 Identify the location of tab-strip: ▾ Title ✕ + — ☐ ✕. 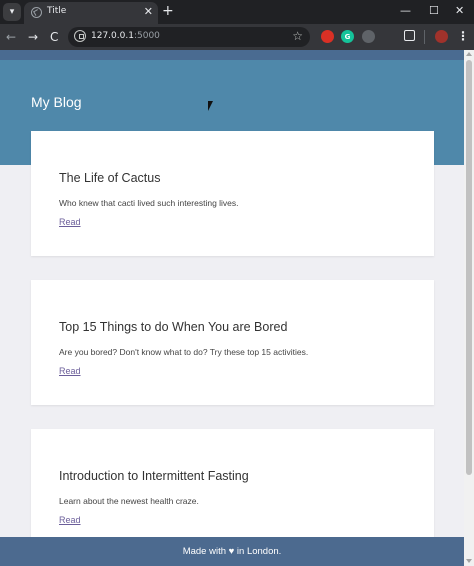
(237, 12).